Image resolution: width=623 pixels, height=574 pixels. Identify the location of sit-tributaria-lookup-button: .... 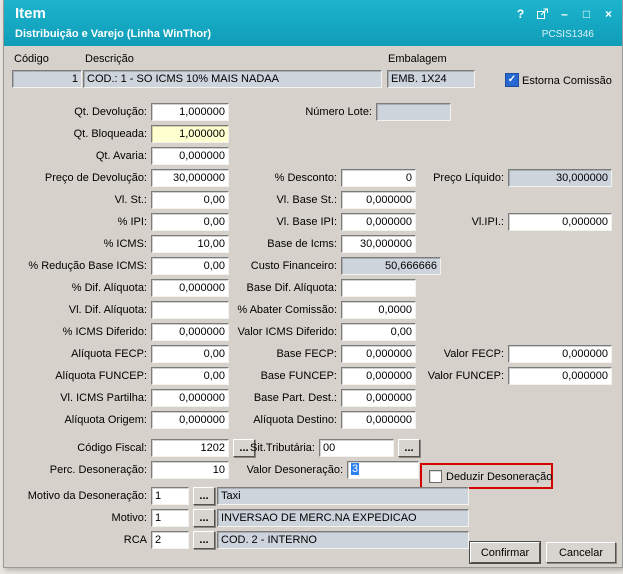
(409, 448).